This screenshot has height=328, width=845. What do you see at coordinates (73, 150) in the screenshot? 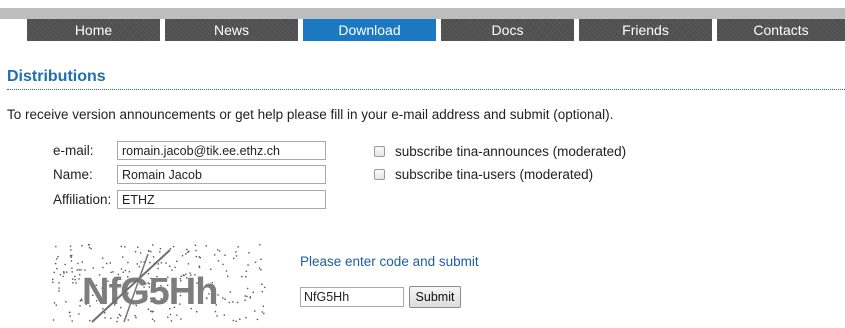
I see `email-label: e-mail:` at bounding box center [73, 150].